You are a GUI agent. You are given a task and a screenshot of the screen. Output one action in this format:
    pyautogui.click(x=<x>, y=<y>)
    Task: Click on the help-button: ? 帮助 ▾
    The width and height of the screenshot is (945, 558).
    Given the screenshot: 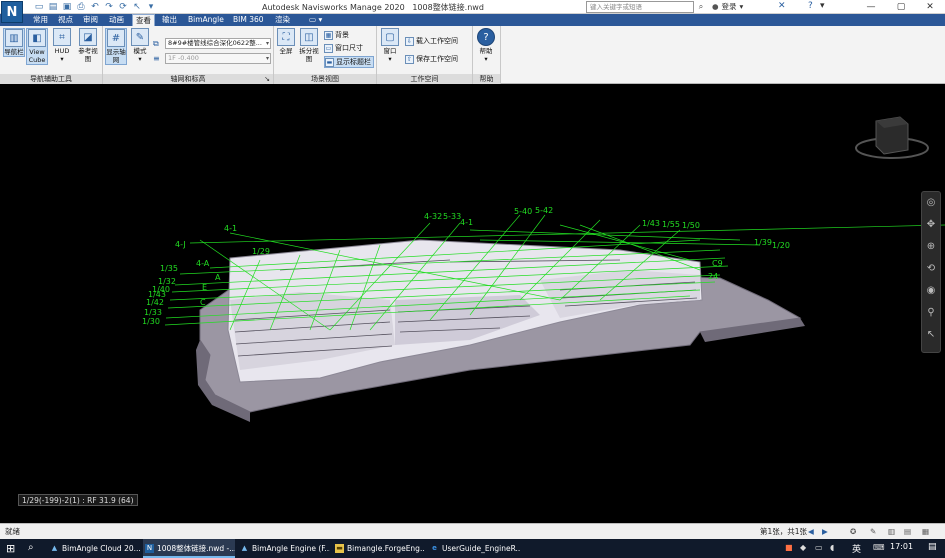 What is the action you would take?
    pyautogui.click(x=486, y=45)
    